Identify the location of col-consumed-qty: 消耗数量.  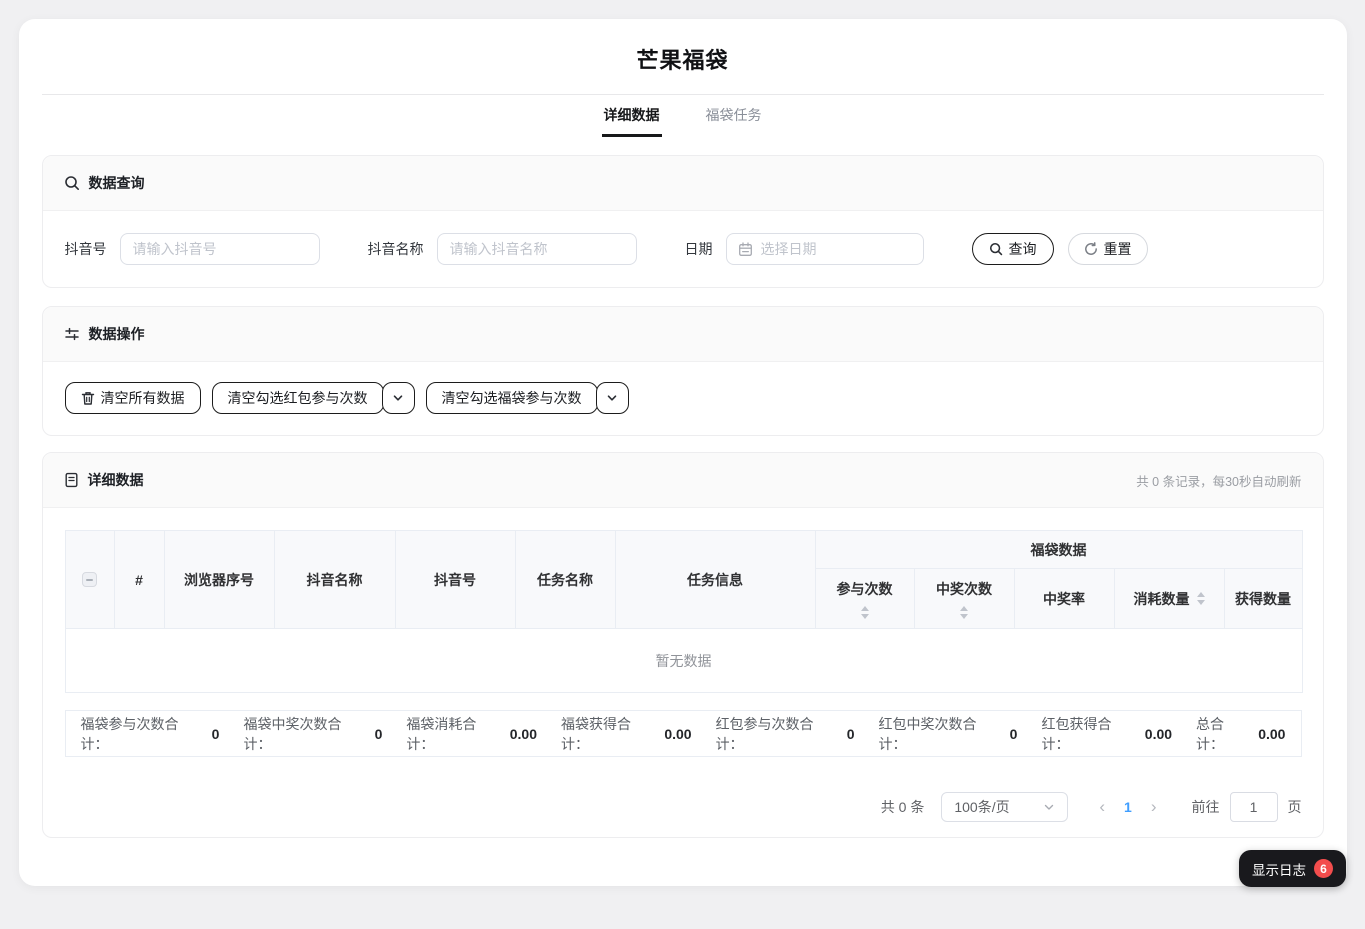
(1169, 599).